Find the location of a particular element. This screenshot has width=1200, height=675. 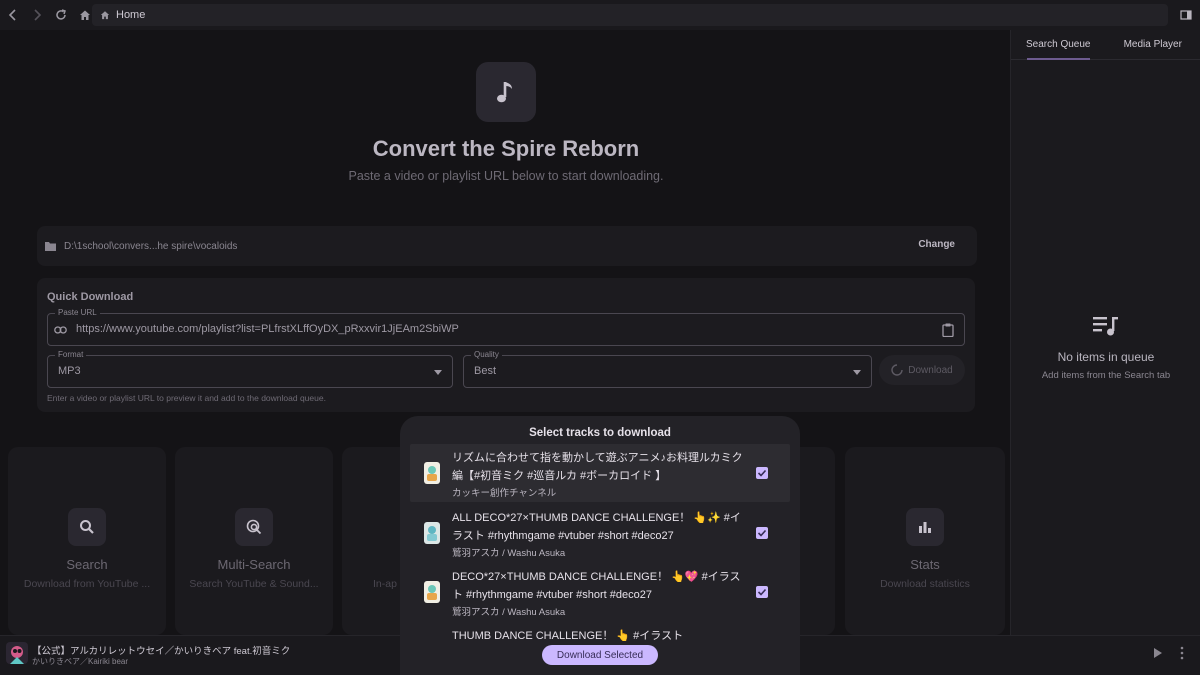

track-title: THUMB DANCE CHALLENGE！ 👆 #イラスト is located at coordinates (568, 636).